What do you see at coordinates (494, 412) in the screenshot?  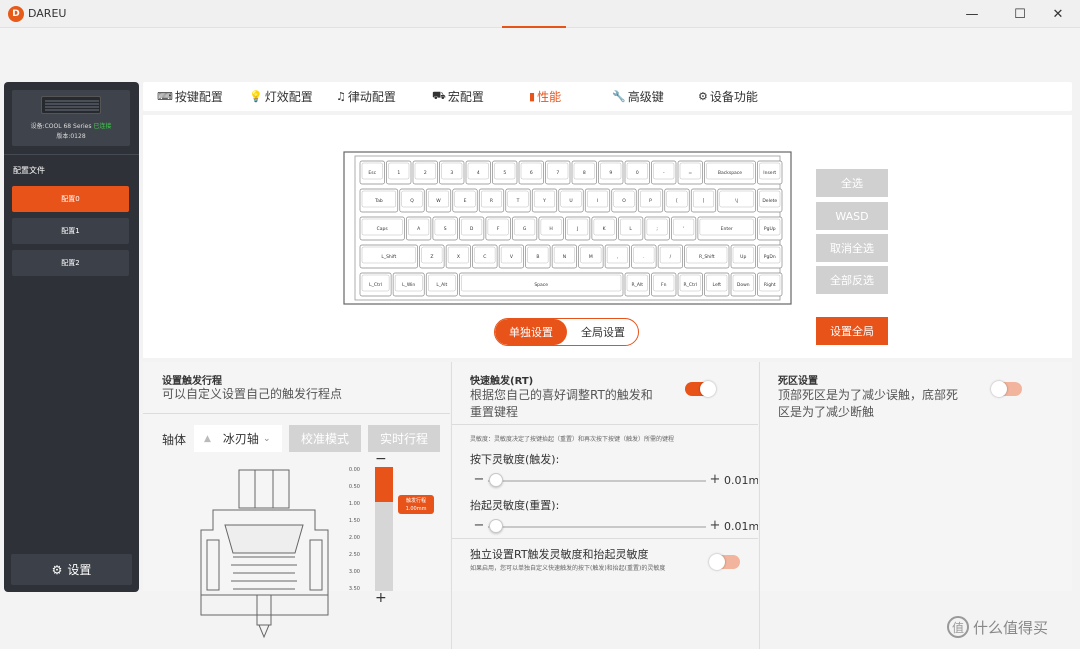 I see `rt-desc-2: 重置键程` at bounding box center [494, 412].